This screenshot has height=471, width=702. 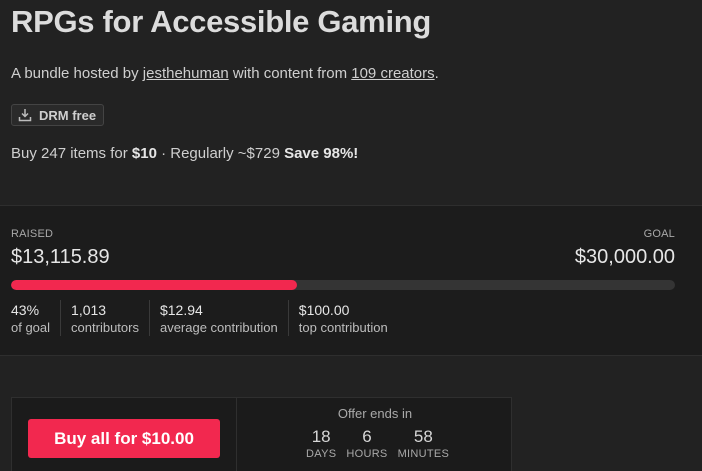 What do you see at coordinates (392, 73) in the screenshot?
I see `creators-link: 109 creators` at bounding box center [392, 73].